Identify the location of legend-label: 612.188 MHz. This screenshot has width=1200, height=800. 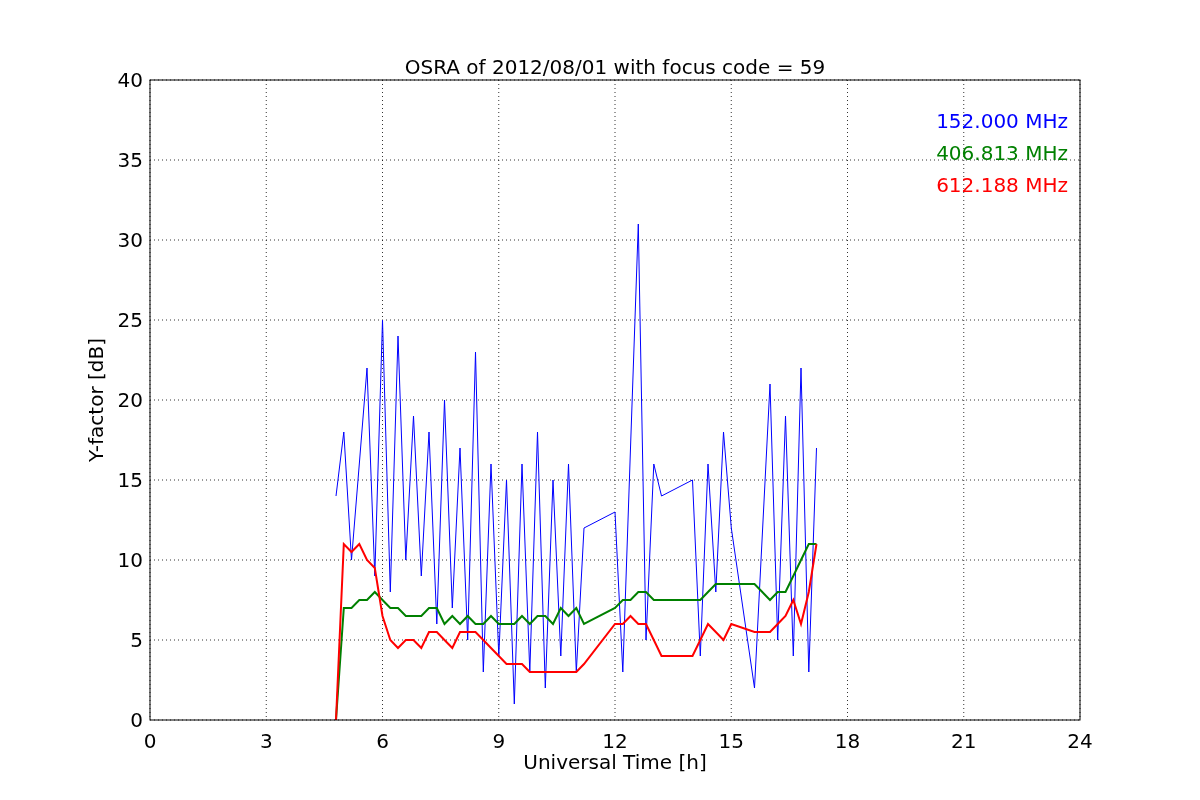
(1002, 185).